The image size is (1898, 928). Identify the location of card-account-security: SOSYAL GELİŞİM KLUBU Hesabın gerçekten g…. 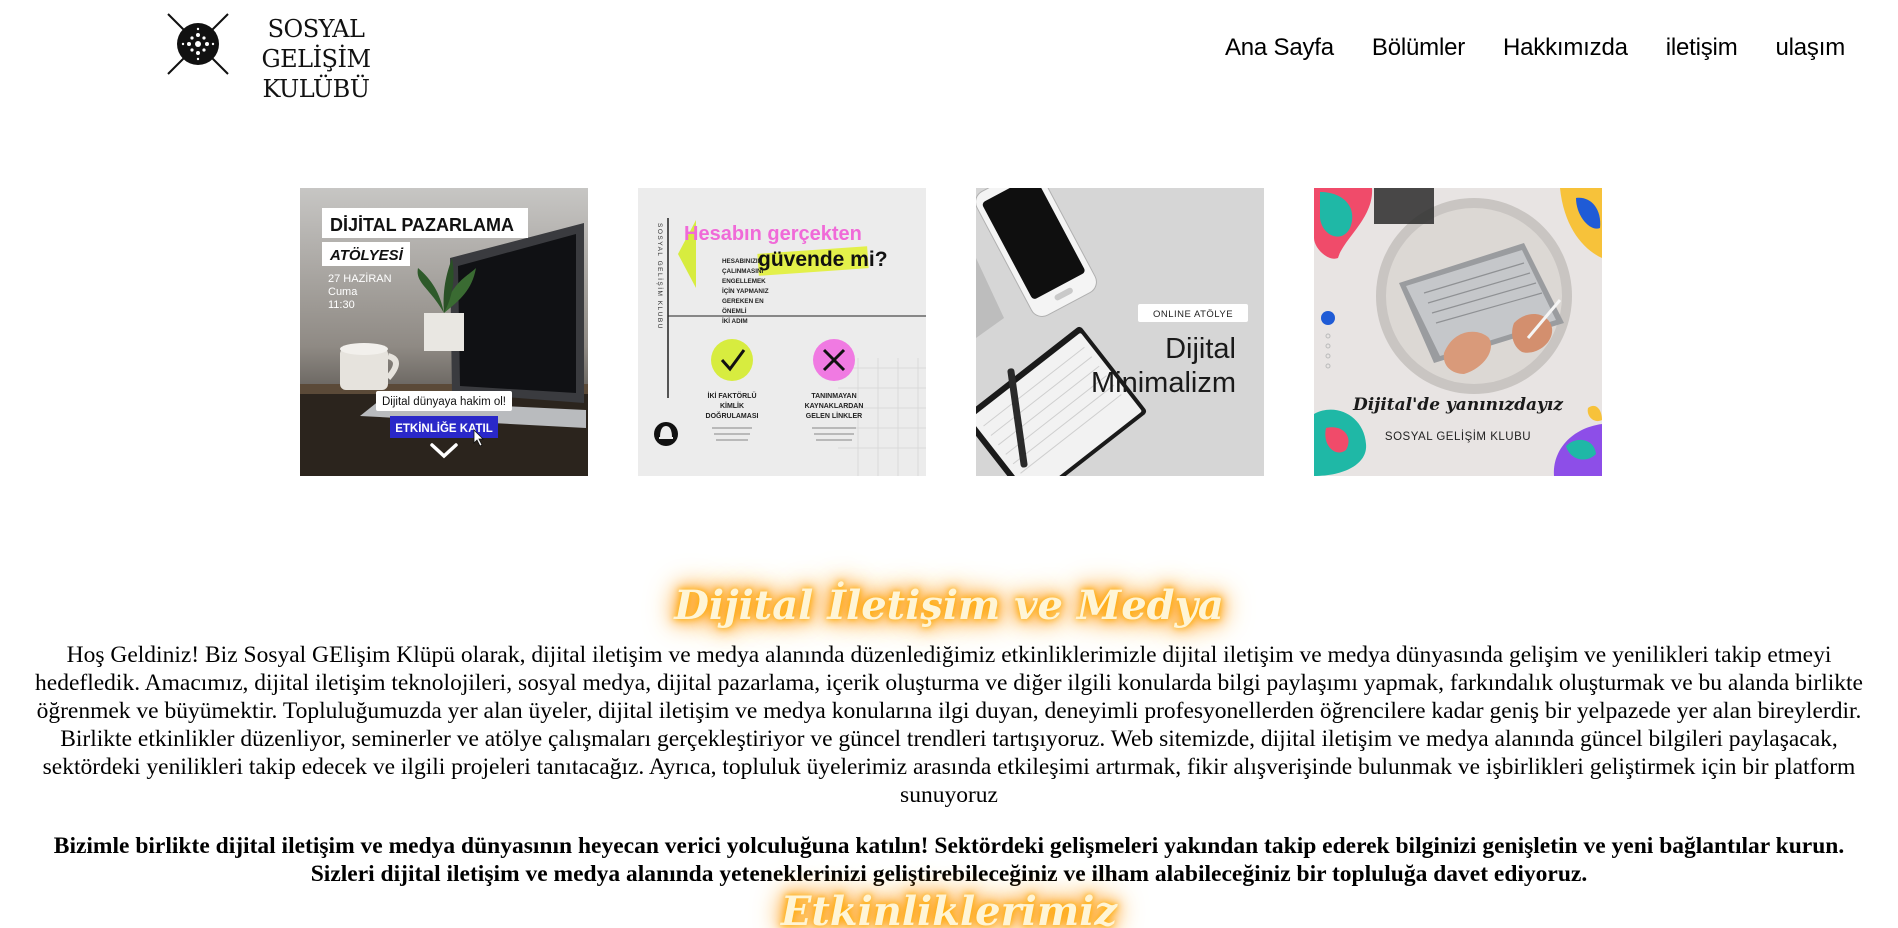
(782, 332).